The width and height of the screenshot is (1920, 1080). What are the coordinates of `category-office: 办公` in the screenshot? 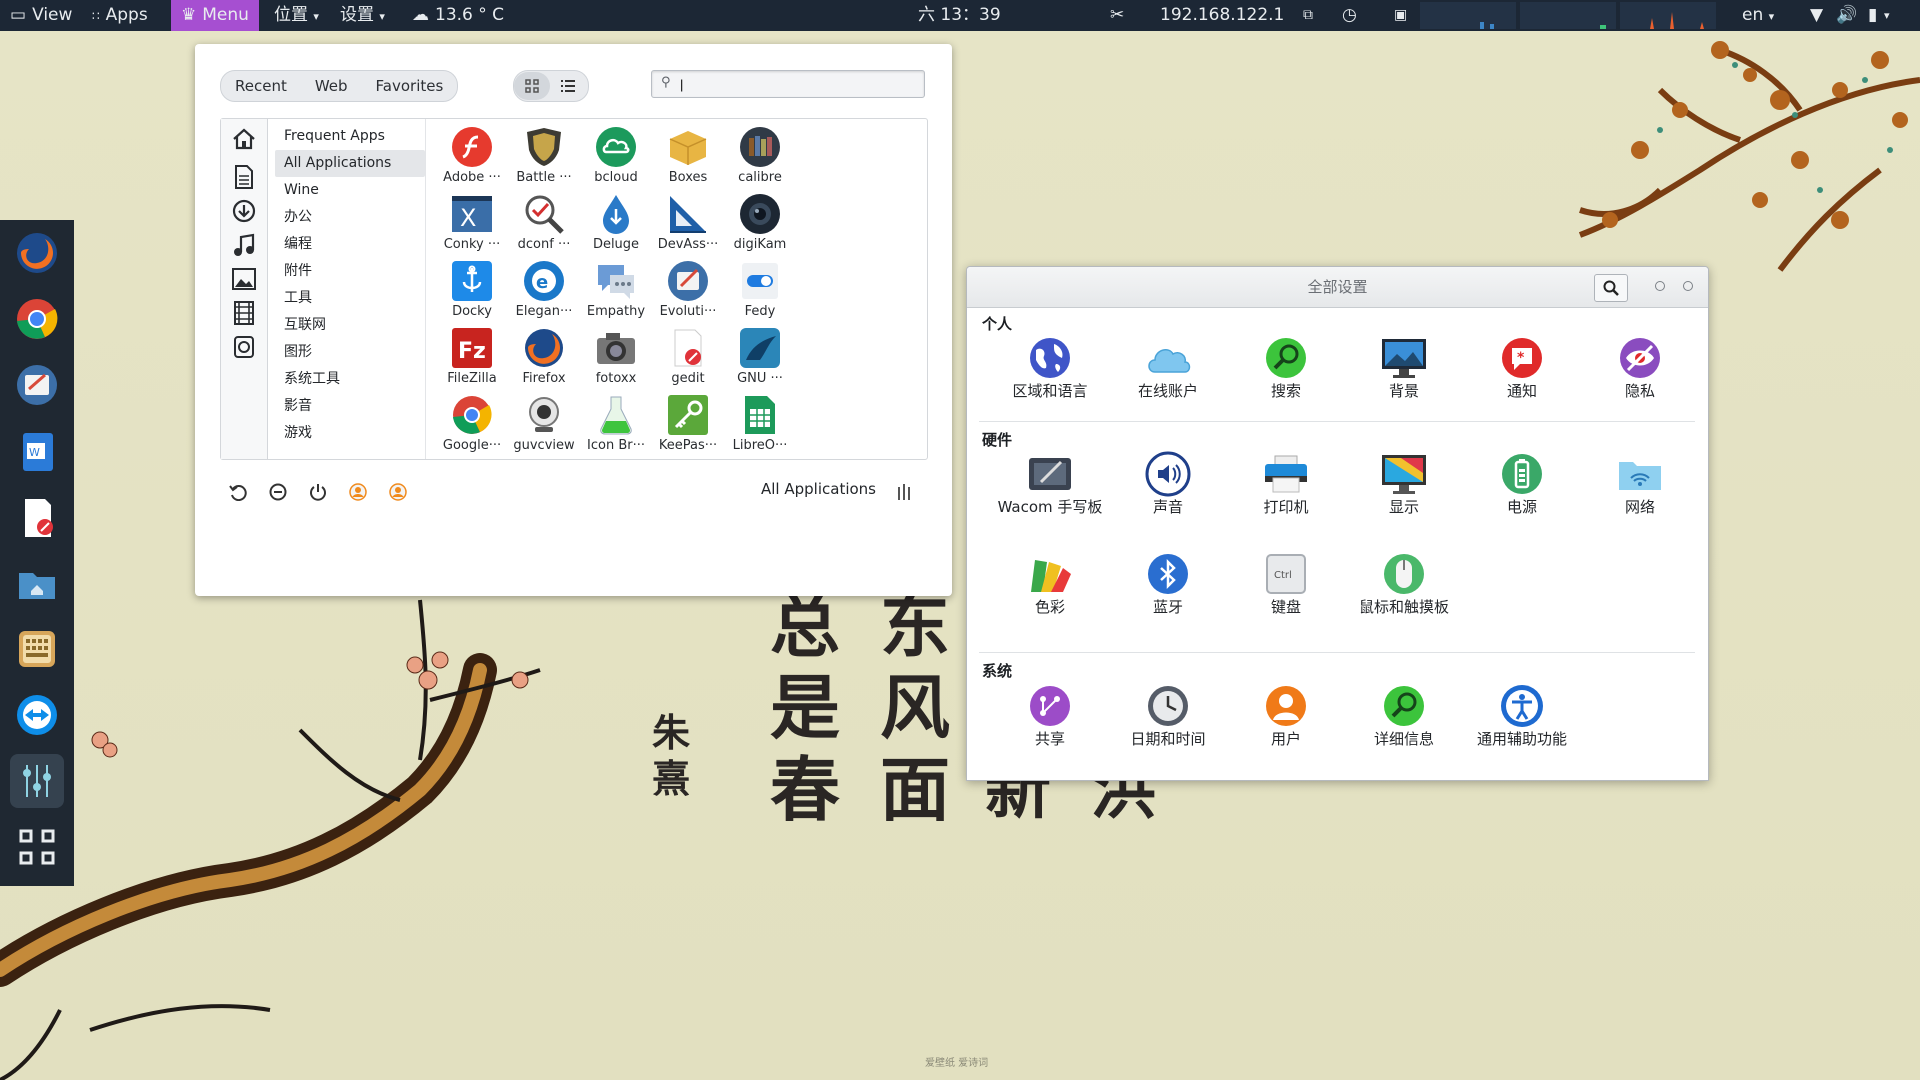 It's located at (350, 217).